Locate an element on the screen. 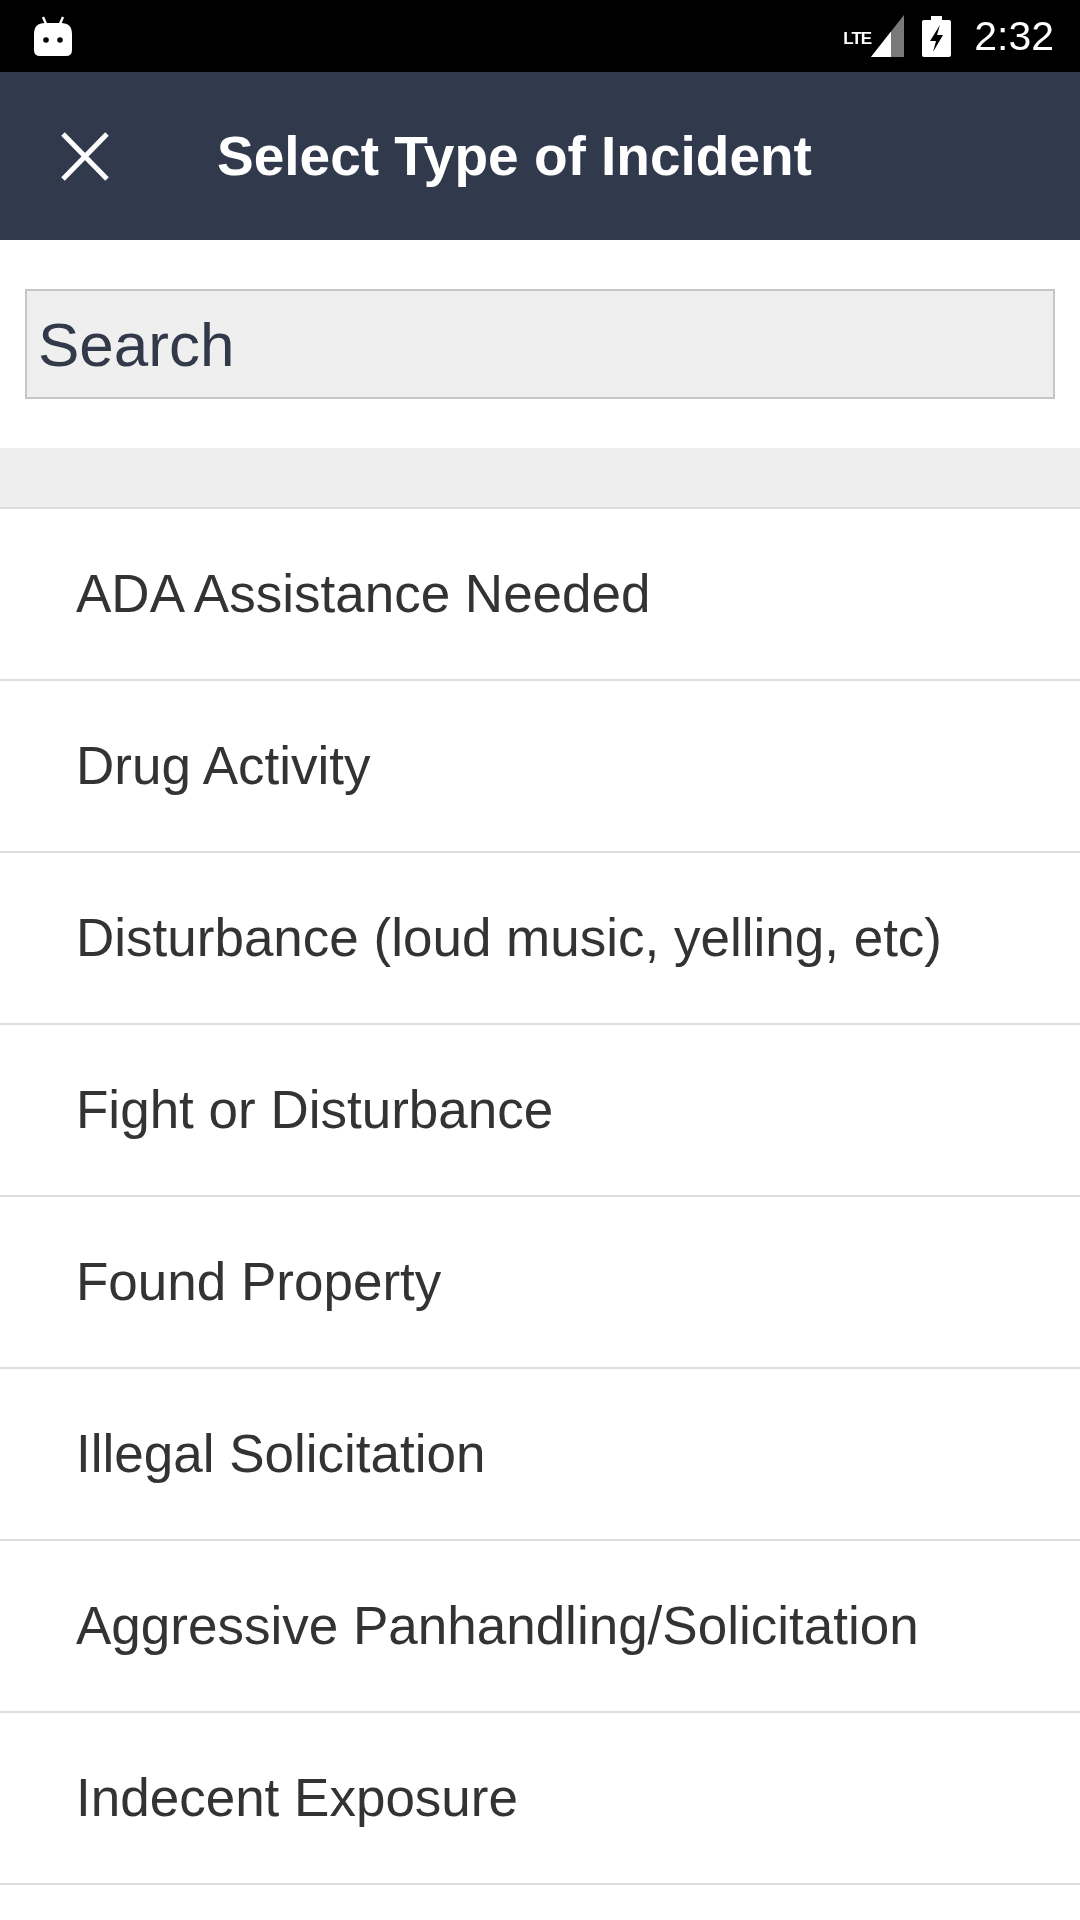  screen-title: Select Type of Incident is located at coordinates (514, 156).